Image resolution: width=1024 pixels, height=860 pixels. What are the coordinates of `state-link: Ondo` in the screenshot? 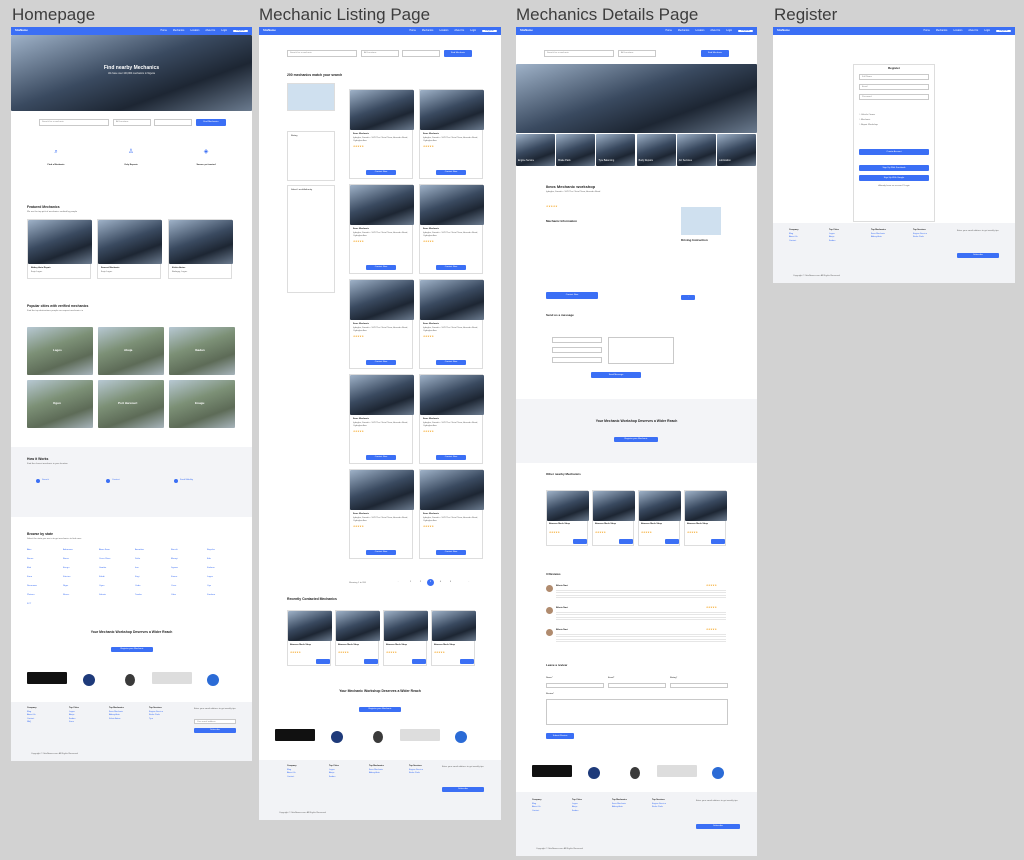 It's located at (137, 586).